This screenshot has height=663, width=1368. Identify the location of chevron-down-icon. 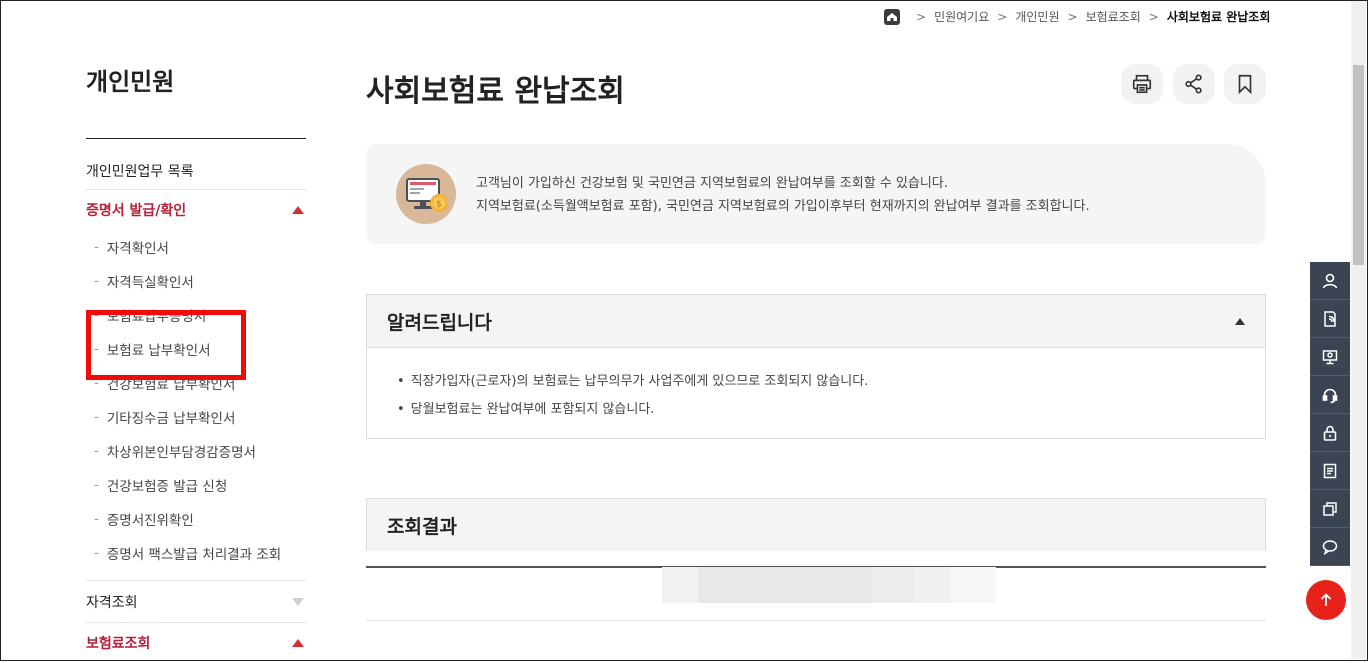
(298, 601).